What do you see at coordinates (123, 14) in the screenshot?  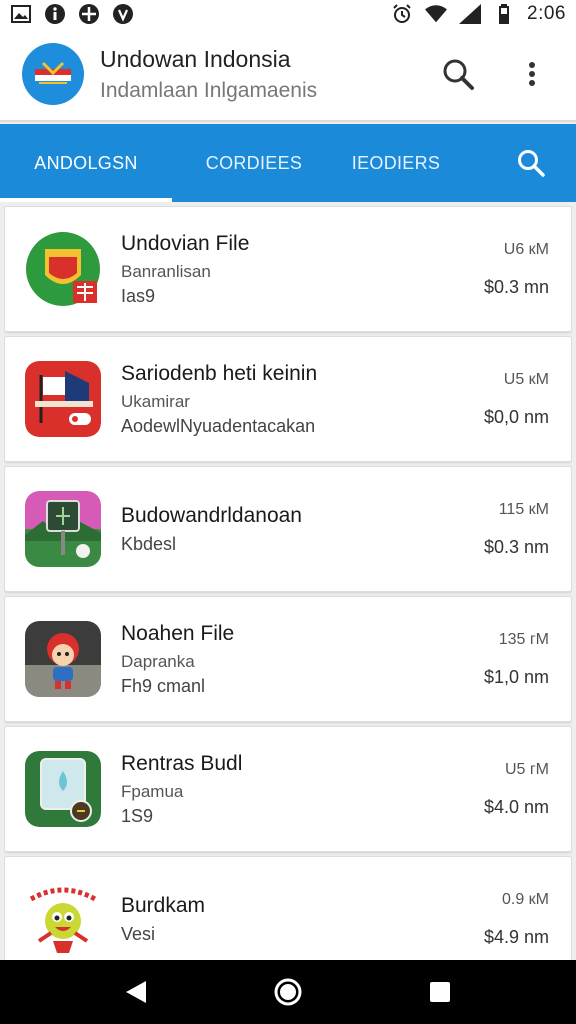 I see `vine-icon` at bounding box center [123, 14].